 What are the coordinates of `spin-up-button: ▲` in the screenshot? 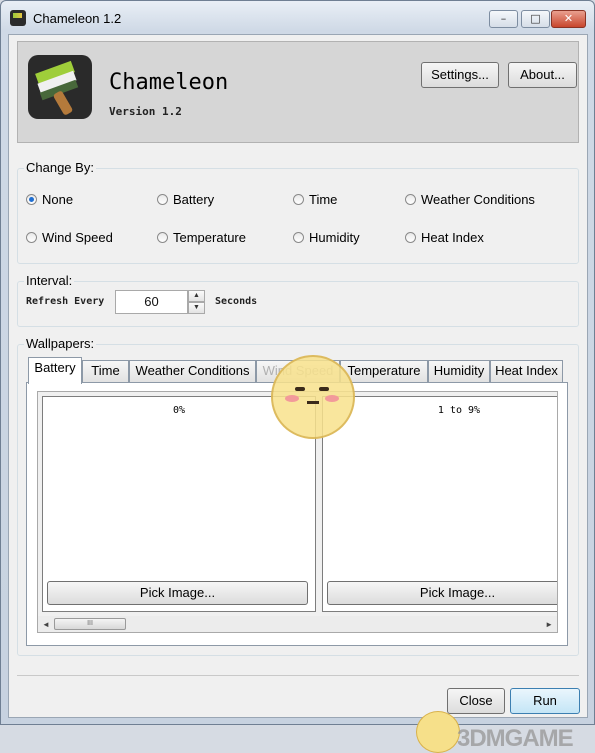 It's located at (196, 296).